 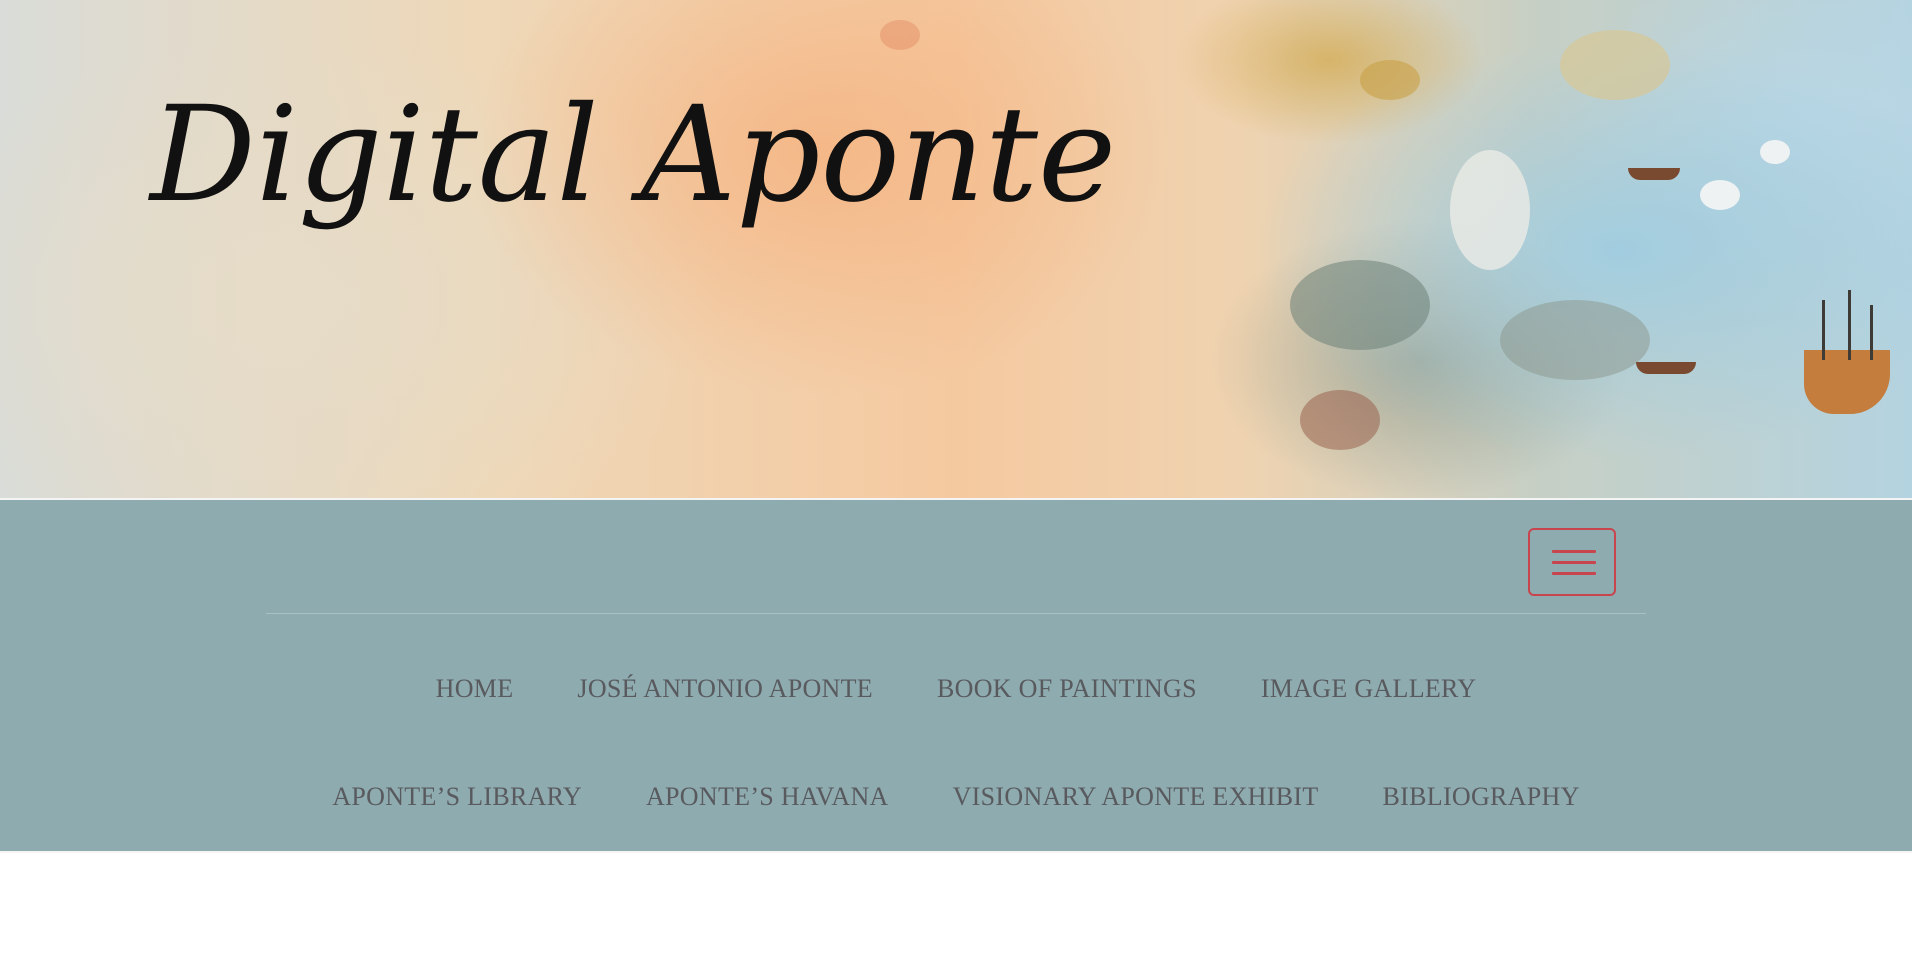 I want to click on page-content, so click(x=956, y=907).